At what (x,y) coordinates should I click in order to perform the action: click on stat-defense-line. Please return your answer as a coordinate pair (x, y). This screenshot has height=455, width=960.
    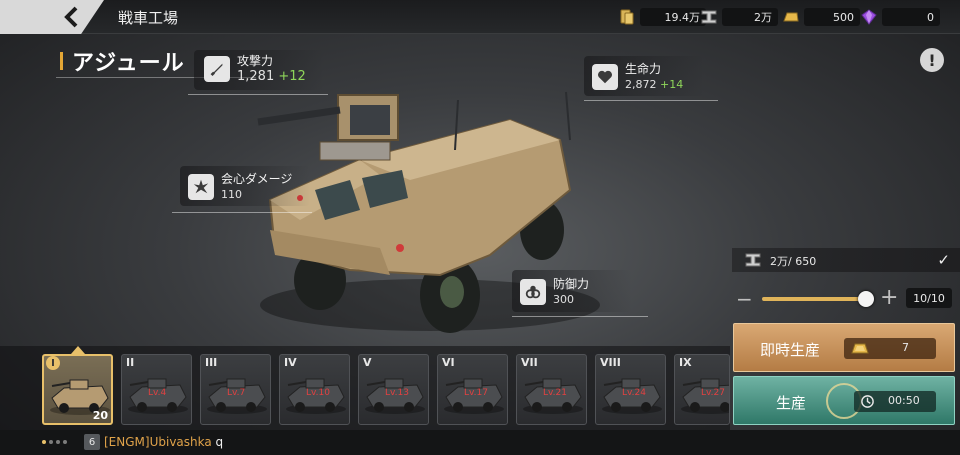
    Looking at the image, I should click on (580, 316).